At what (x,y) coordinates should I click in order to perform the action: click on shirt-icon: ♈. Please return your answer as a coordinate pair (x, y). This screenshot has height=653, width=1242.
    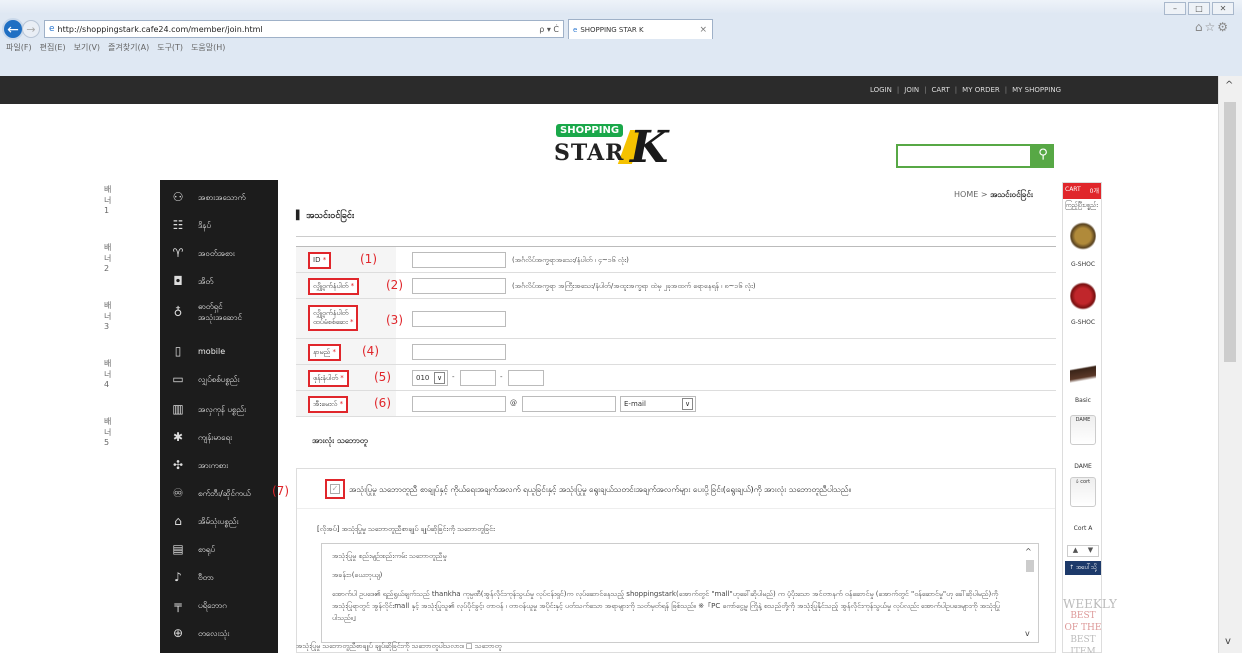
    Looking at the image, I should click on (178, 253).